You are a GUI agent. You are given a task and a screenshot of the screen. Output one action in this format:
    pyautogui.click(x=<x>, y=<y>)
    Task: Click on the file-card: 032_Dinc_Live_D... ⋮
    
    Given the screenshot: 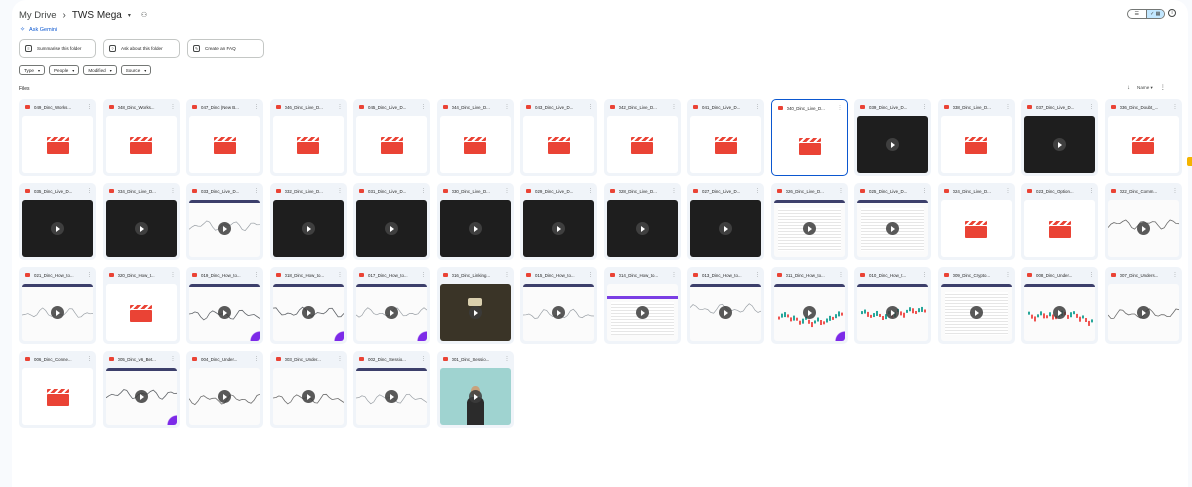 What is the action you would take?
    pyautogui.click(x=308, y=221)
    